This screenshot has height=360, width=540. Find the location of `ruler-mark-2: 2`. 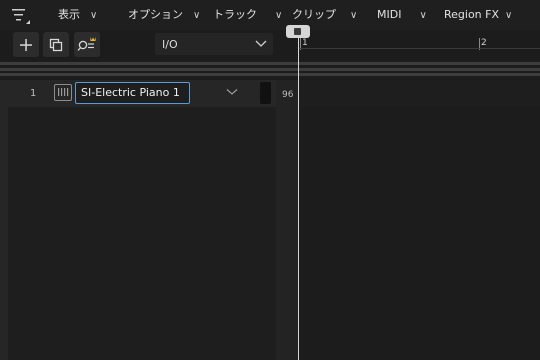

ruler-mark-2: 2 is located at coordinates (484, 43).